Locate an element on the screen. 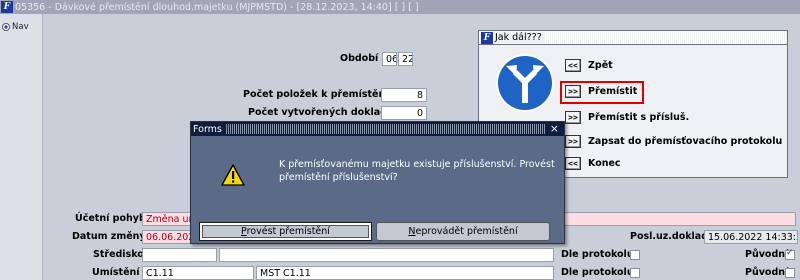 This screenshot has height=280, width=800. jak-dal-title: Jak dál??? is located at coordinates (520, 37).